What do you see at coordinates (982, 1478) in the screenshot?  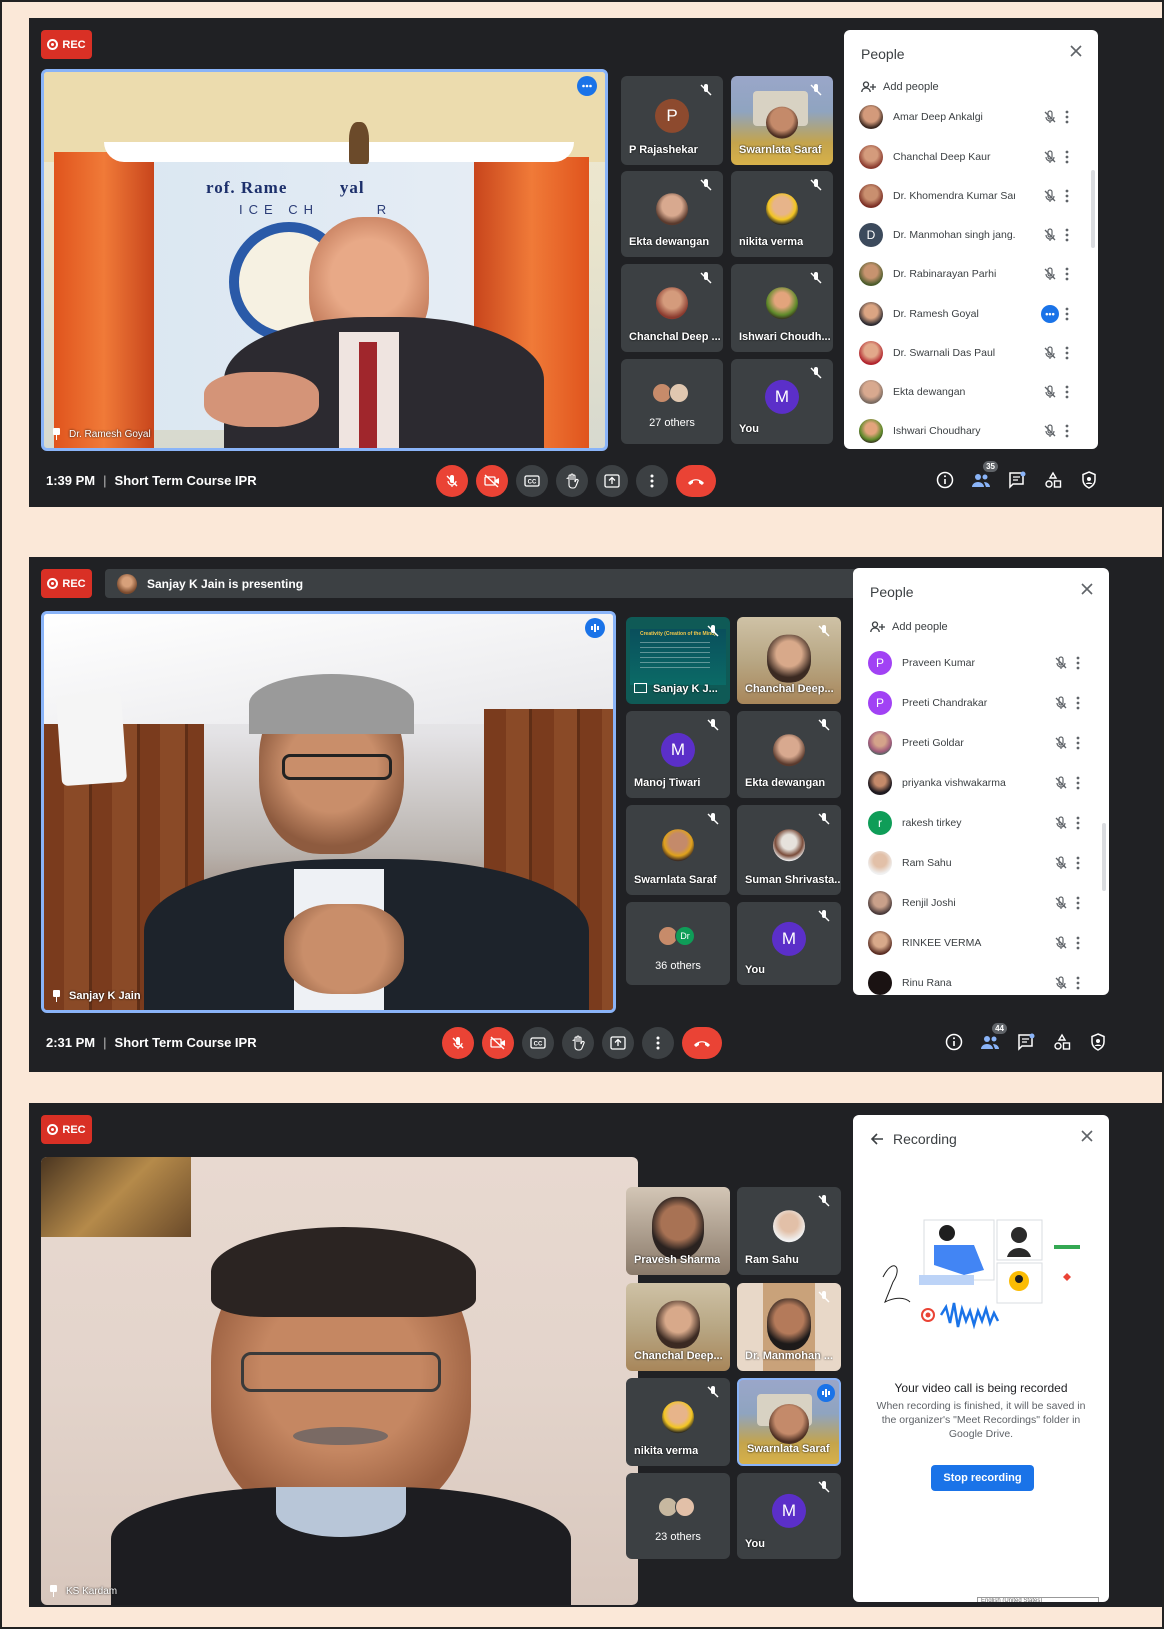 I see `stop-recording-button: Stop recording` at bounding box center [982, 1478].